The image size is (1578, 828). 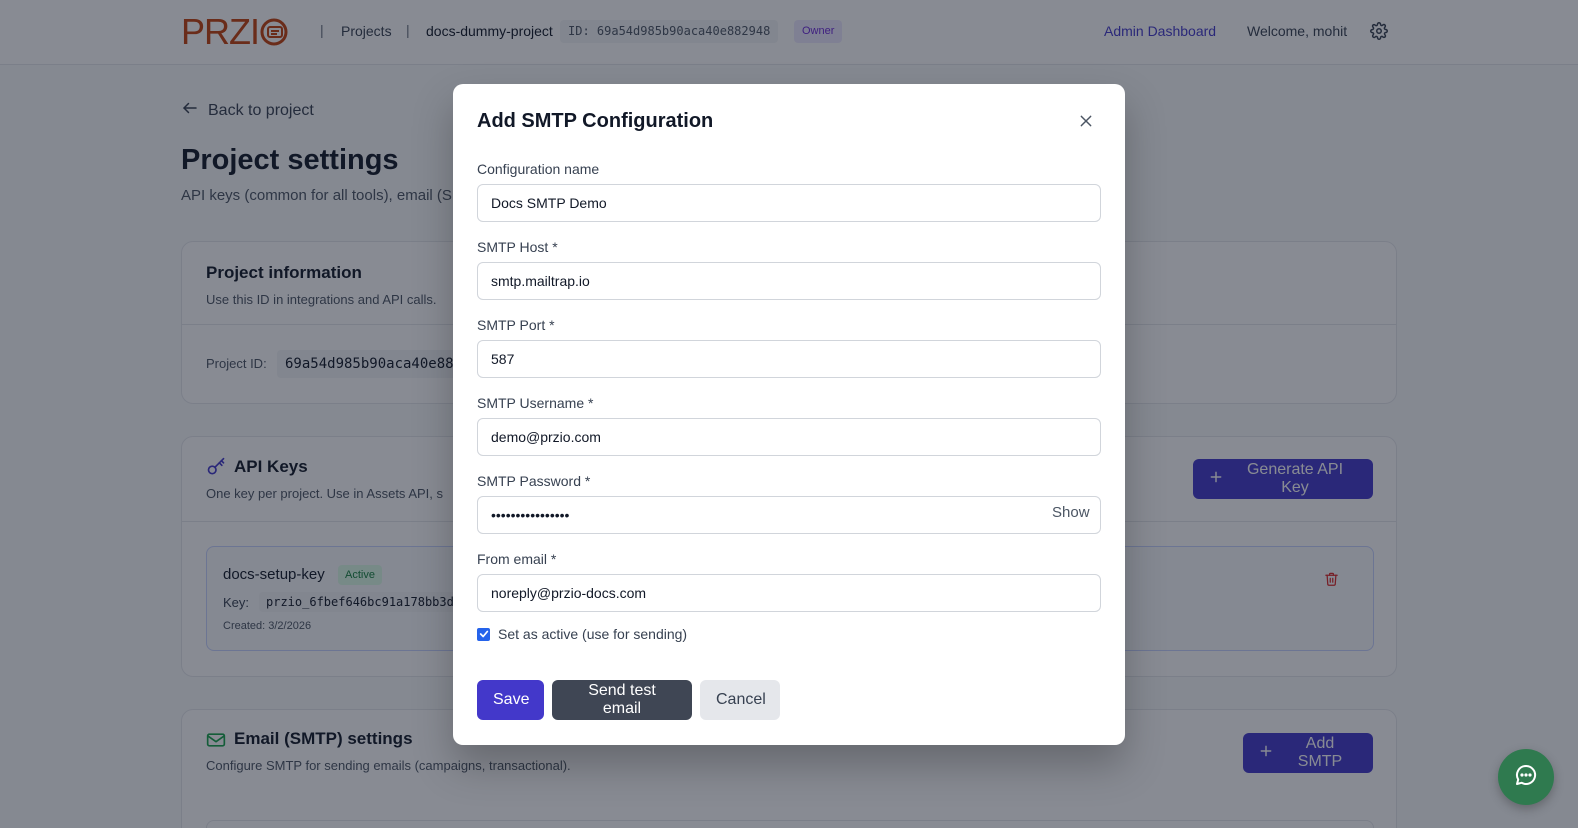 What do you see at coordinates (517, 559) in the screenshot?
I see `from-email-label: From email *` at bounding box center [517, 559].